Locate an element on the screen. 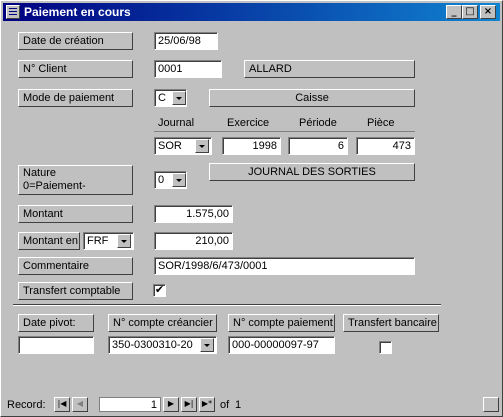 The width and height of the screenshot is (503, 417). currency-dropdown-icon is located at coordinates (124, 241).